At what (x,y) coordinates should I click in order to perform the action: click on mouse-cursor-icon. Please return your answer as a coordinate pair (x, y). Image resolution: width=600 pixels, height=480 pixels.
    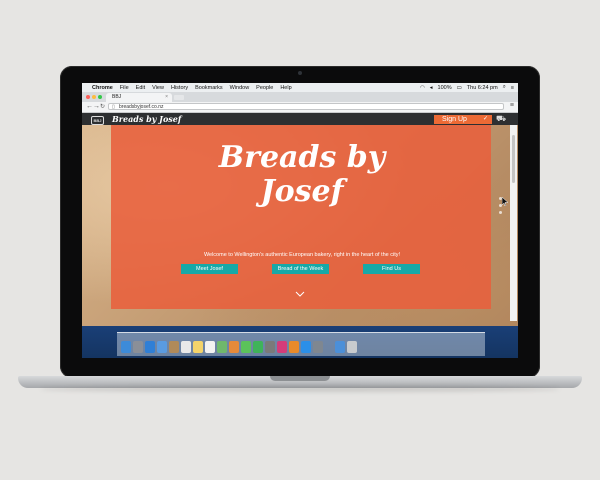
    Looking at the image, I should click on (505, 201).